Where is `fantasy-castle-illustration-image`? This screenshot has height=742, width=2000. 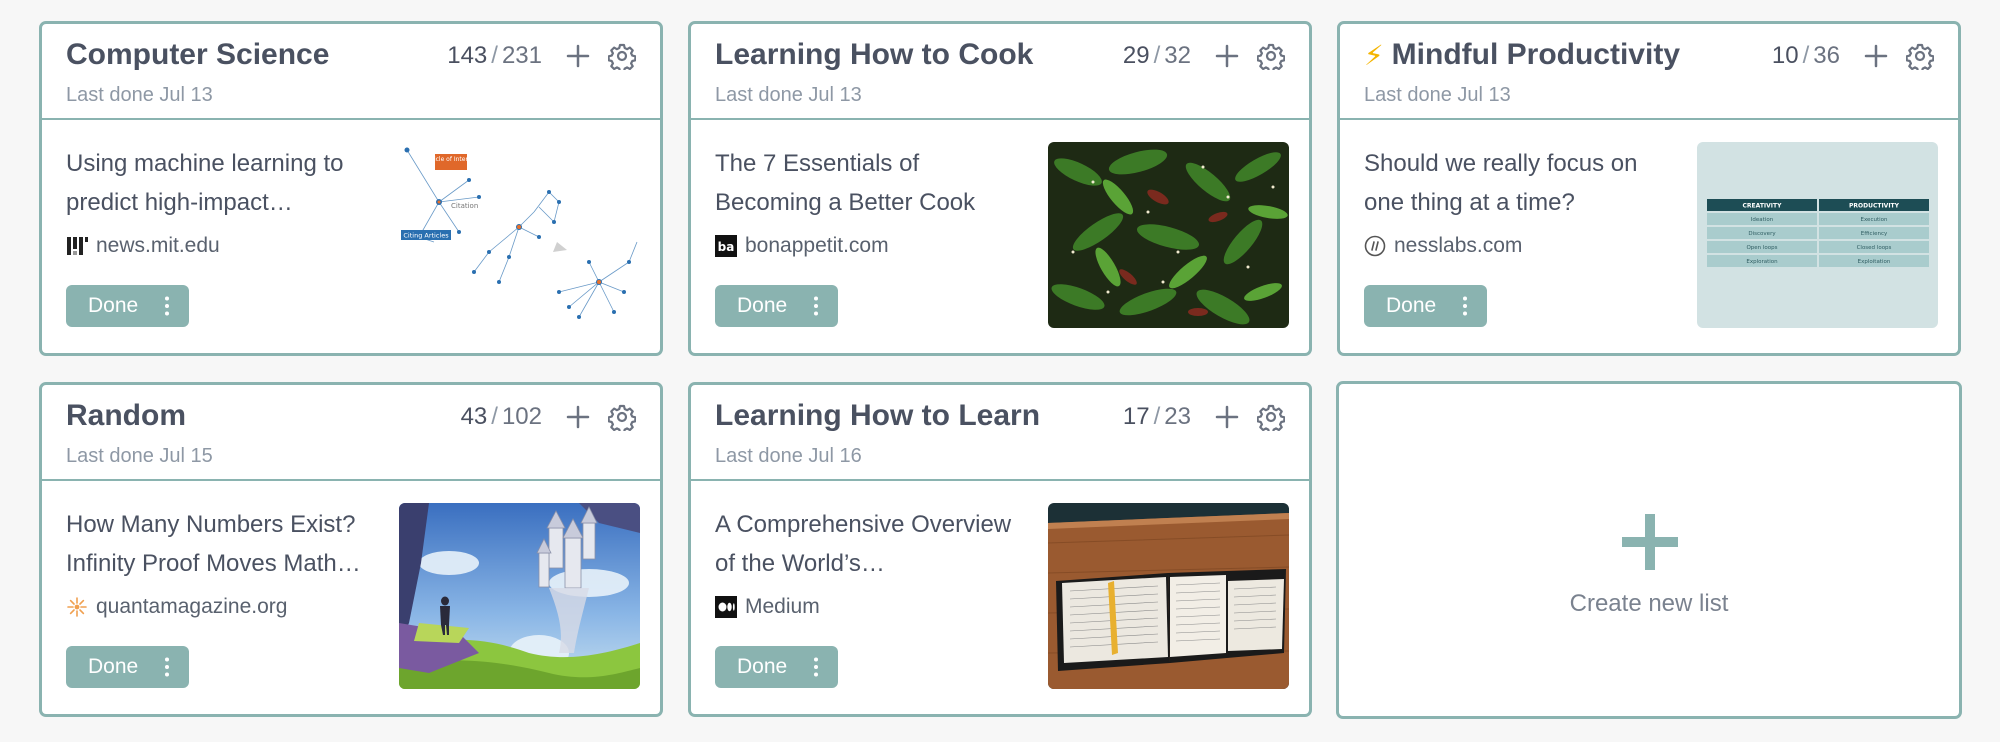
fantasy-castle-illustration-image is located at coordinates (519, 596).